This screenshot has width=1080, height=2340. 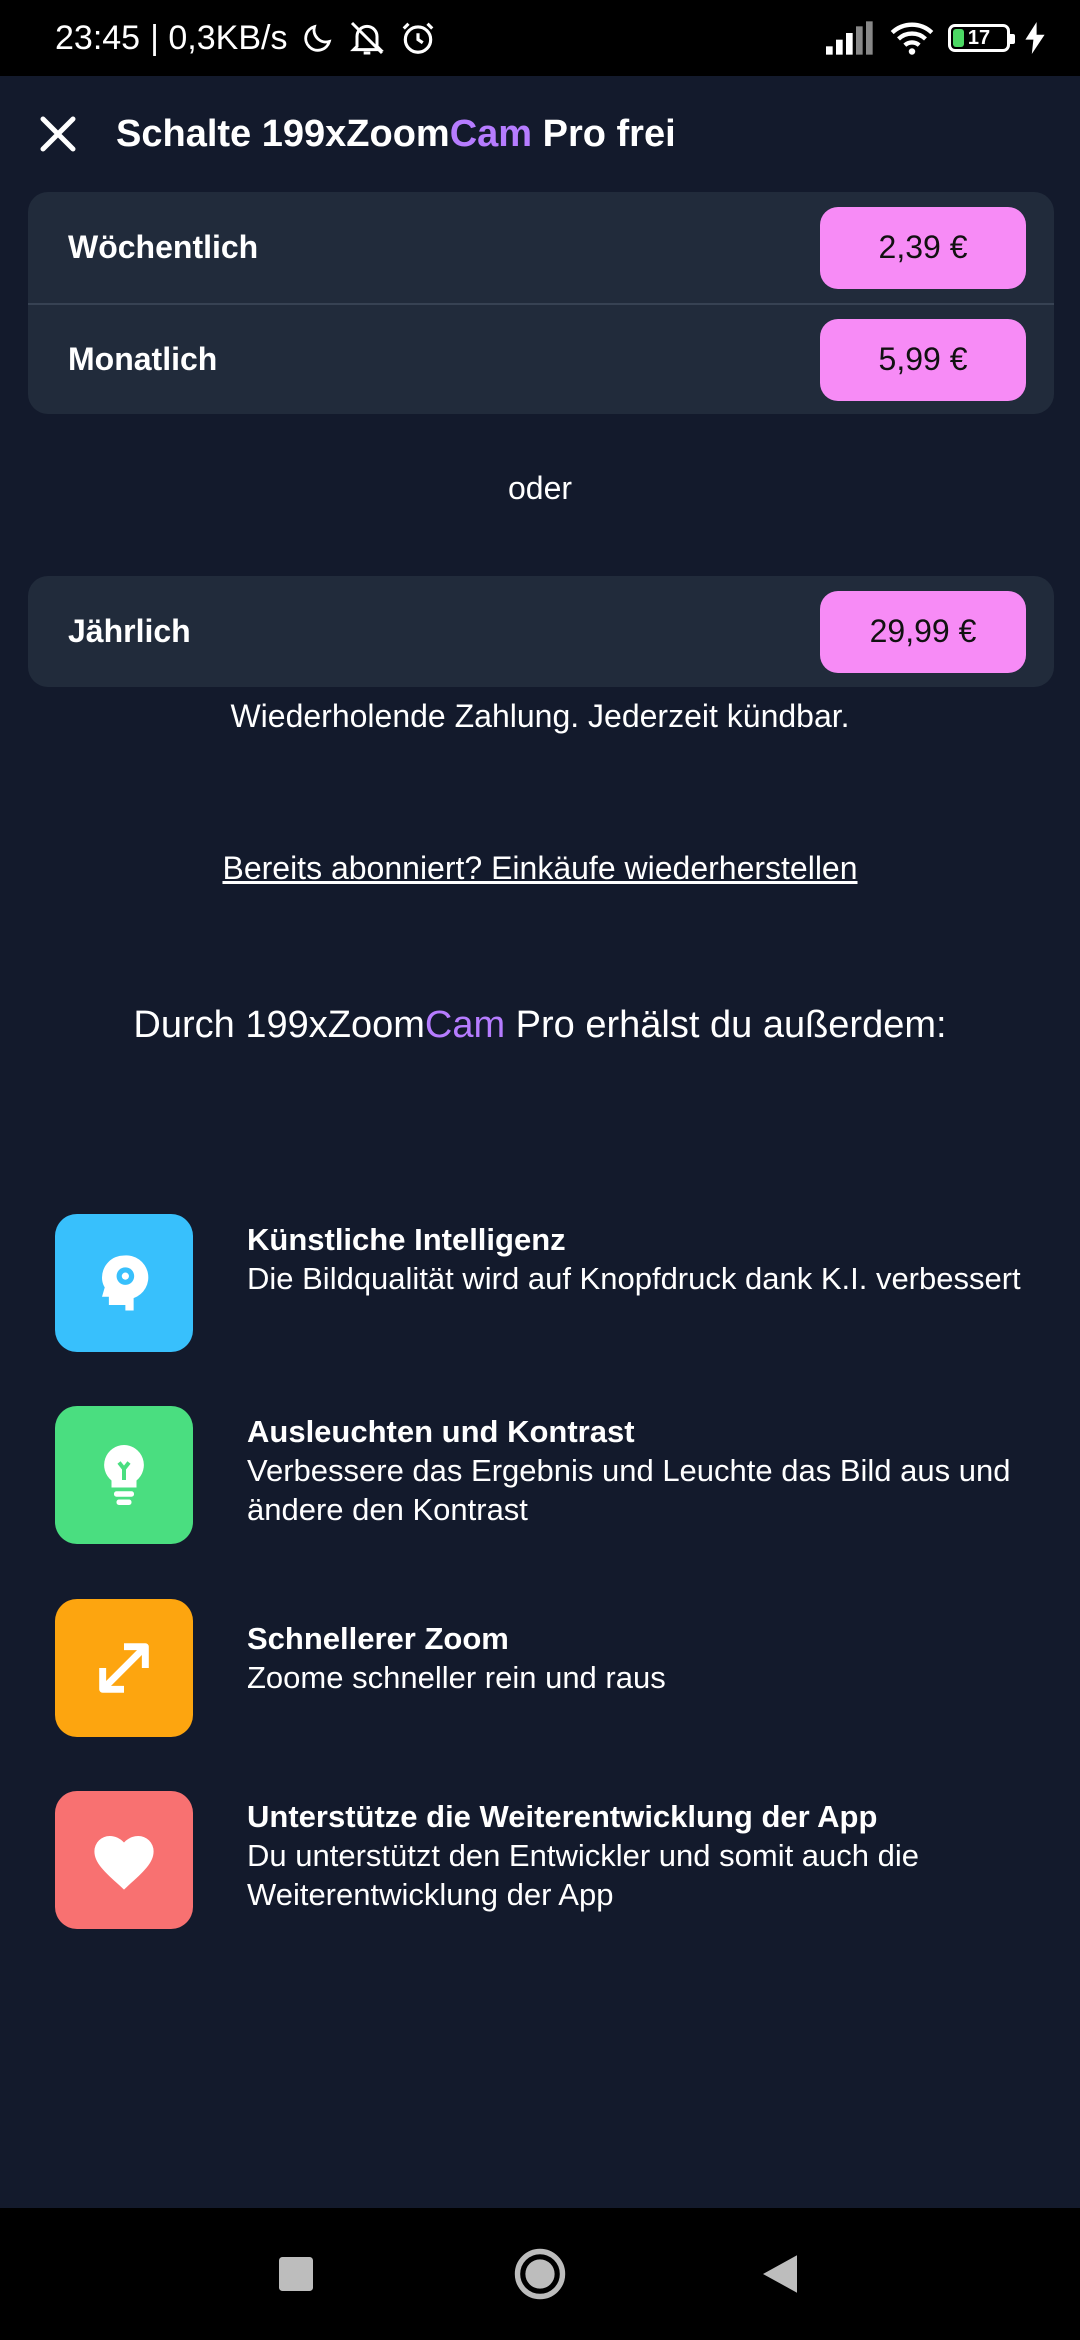 I want to click on plan-yearly: Jährlich 29,99 €, so click(x=541, y=631).